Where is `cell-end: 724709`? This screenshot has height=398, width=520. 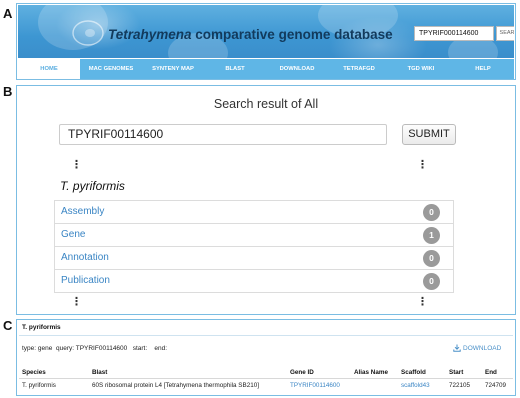 cell-end: 724709 is located at coordinates (496, 385).